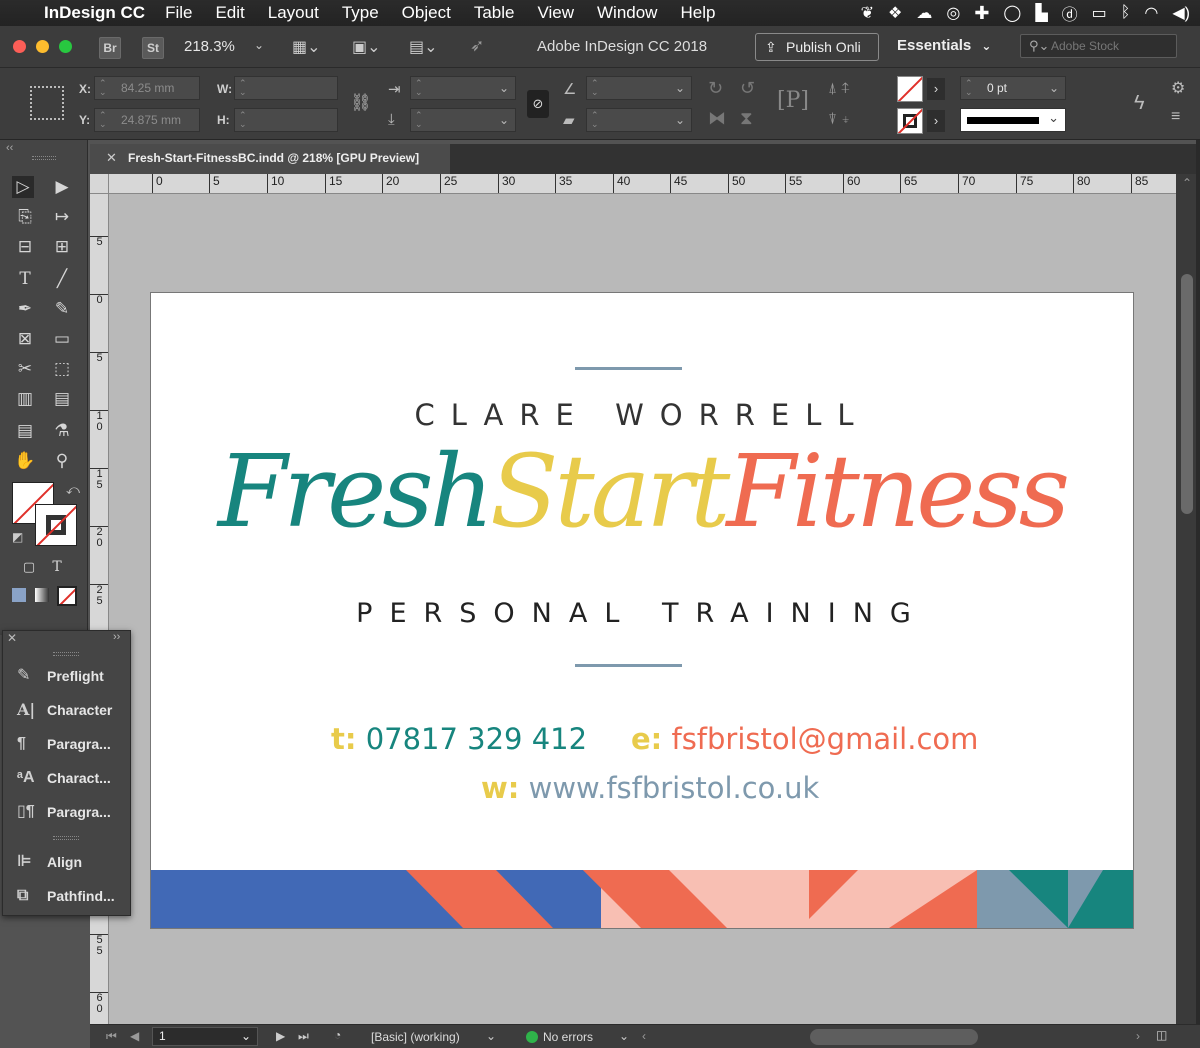  What do you see at coordinates (426, 13) in the screenshot?
I see `menu-object: Object` at bounding box center [426, 13].